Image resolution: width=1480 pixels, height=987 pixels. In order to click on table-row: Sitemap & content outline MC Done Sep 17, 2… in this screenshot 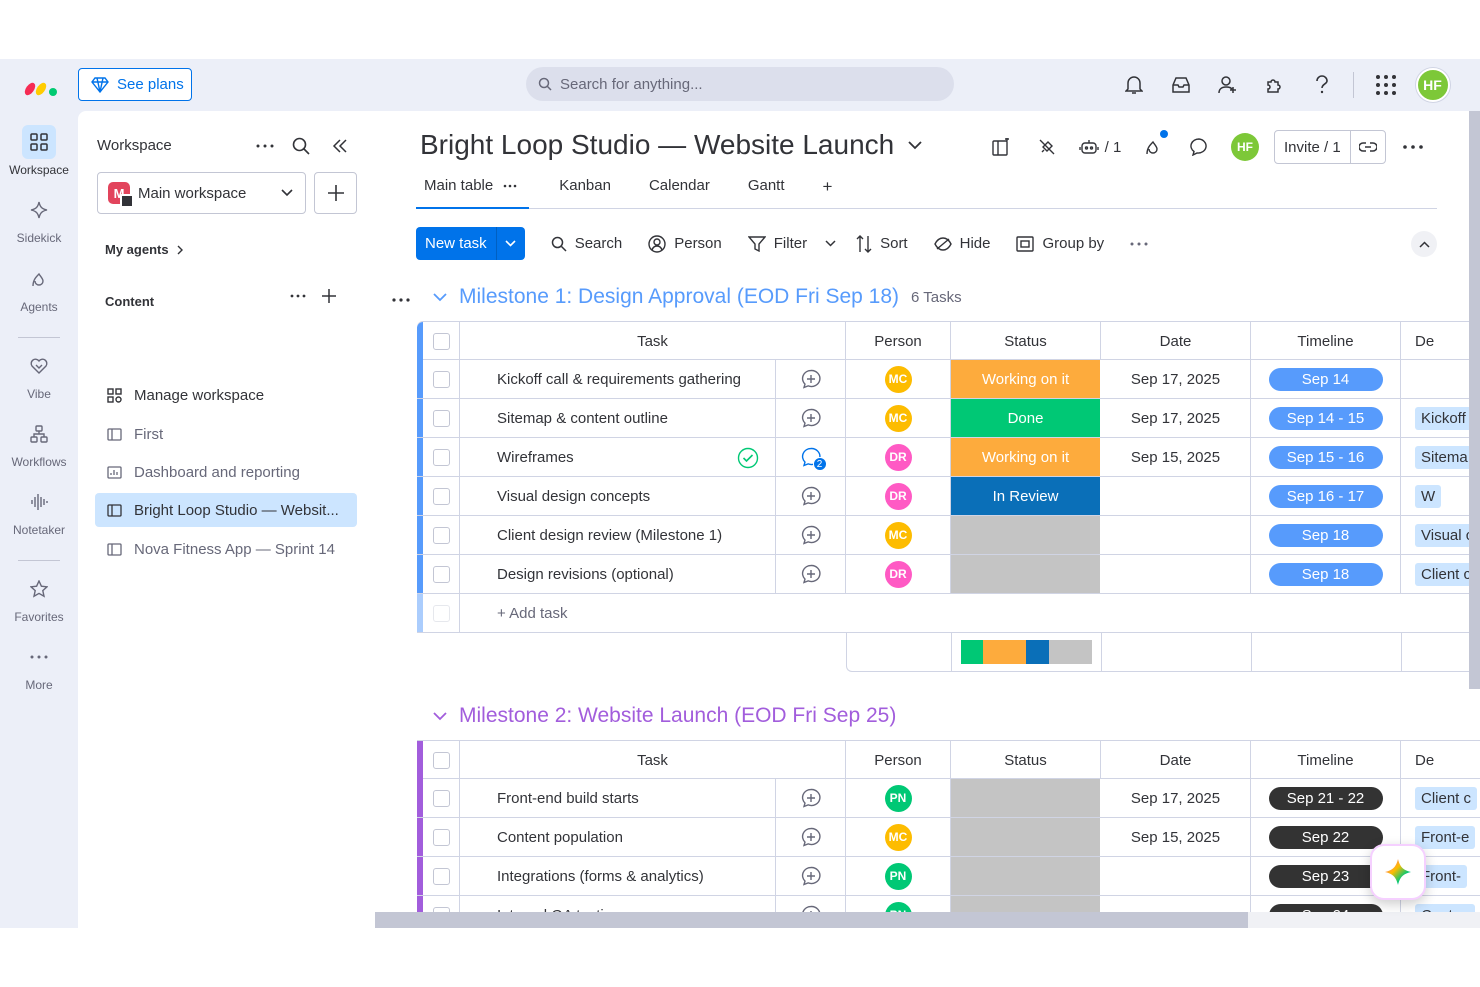, I will do `click(948, 418)`.